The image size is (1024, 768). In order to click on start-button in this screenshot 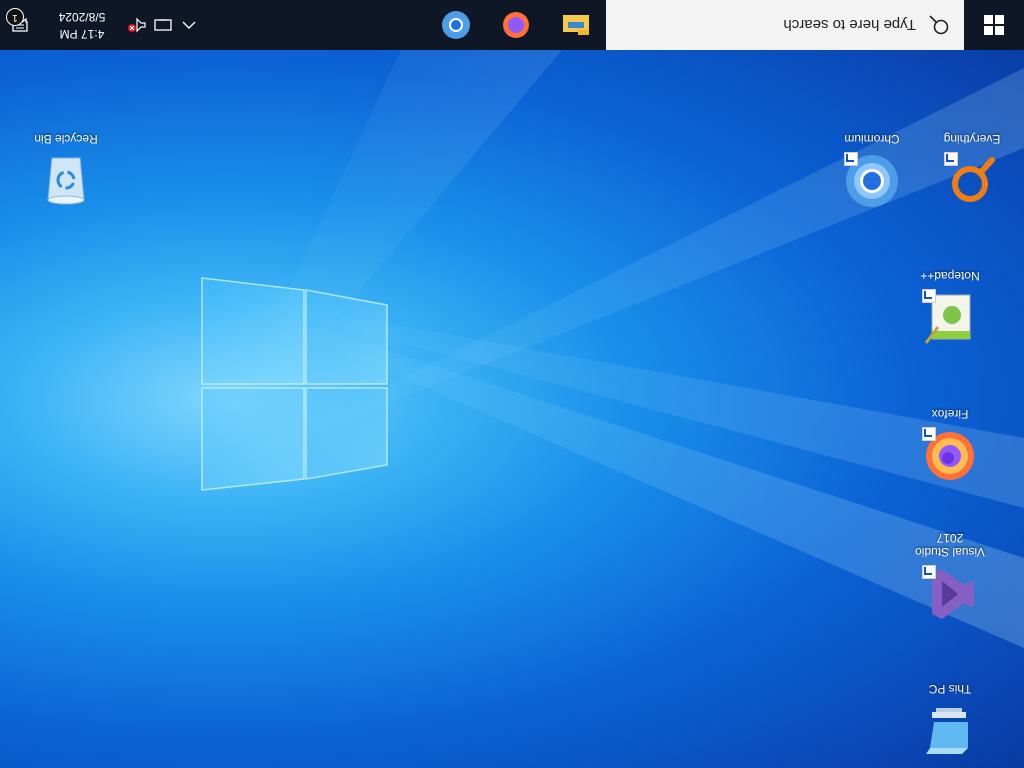, I will do `click(994, 25)`.